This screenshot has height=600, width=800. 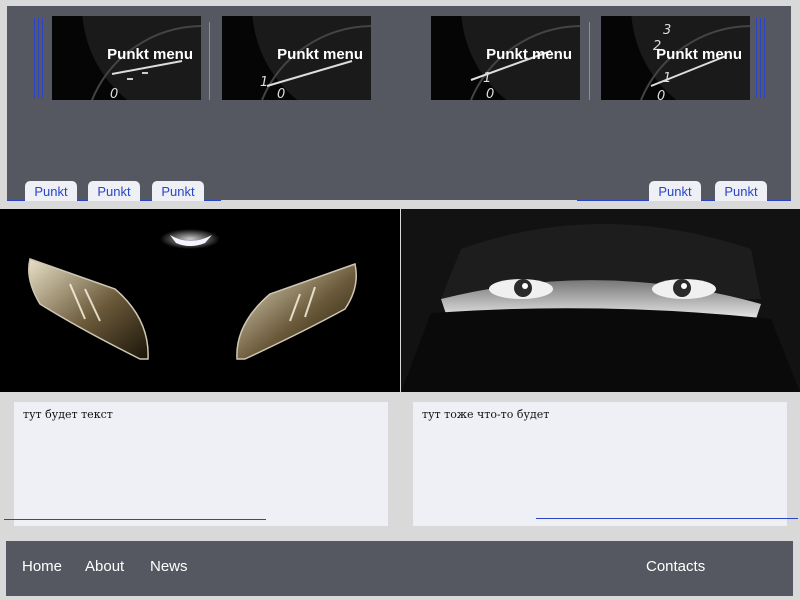 I want to click on footer: Home About News Contacts, so click(x=399, y=568).